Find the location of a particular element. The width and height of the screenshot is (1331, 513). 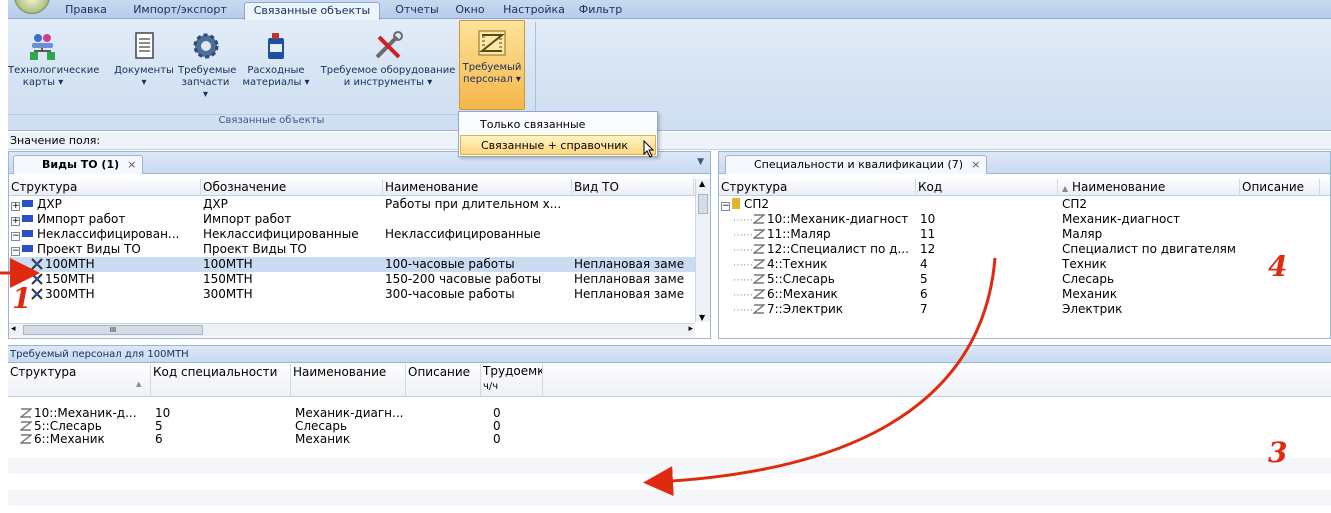

scroll-right-icon: ▸ is located at coordinates (690, 329).